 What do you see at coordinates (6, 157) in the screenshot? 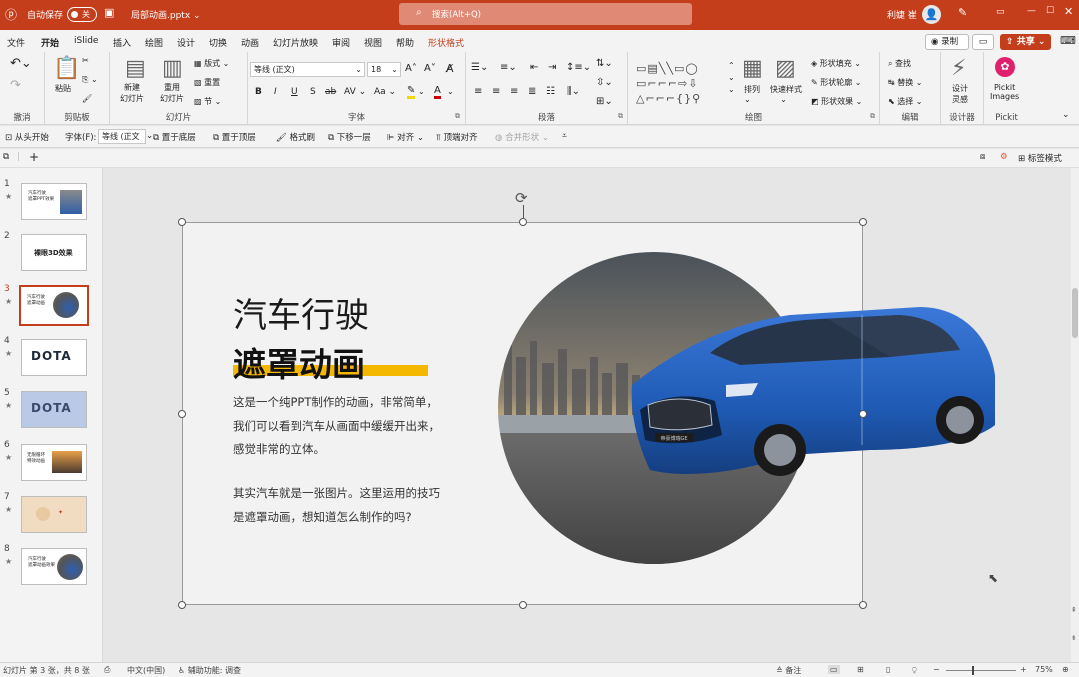
I see `outline-view-icon: ⧉` at bounding box center [6, 157].